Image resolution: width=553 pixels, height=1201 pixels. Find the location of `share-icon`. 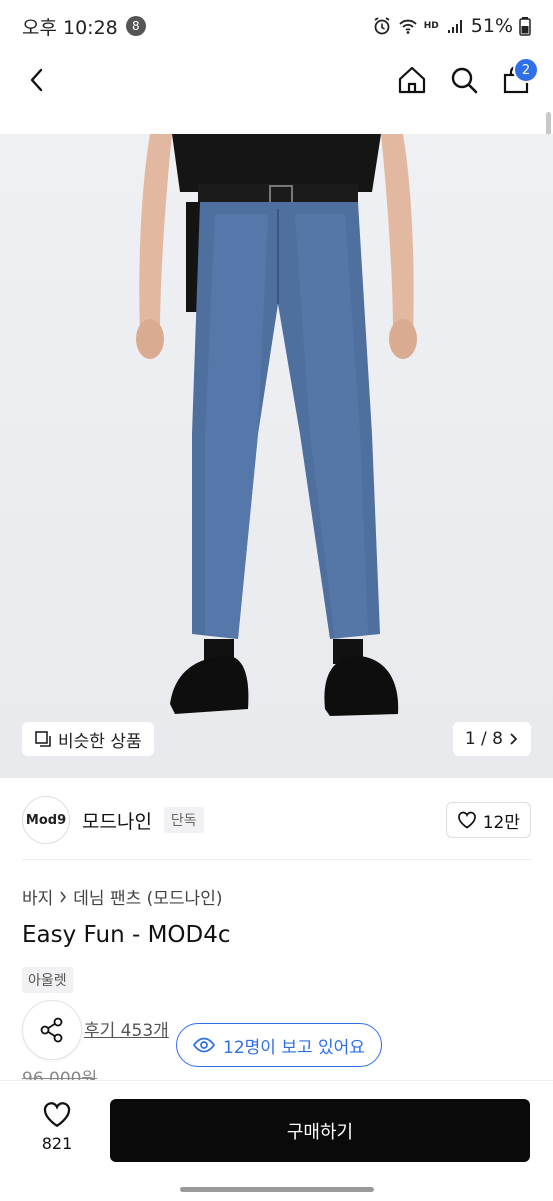

share-icon is located at coordinates (51, 1030).